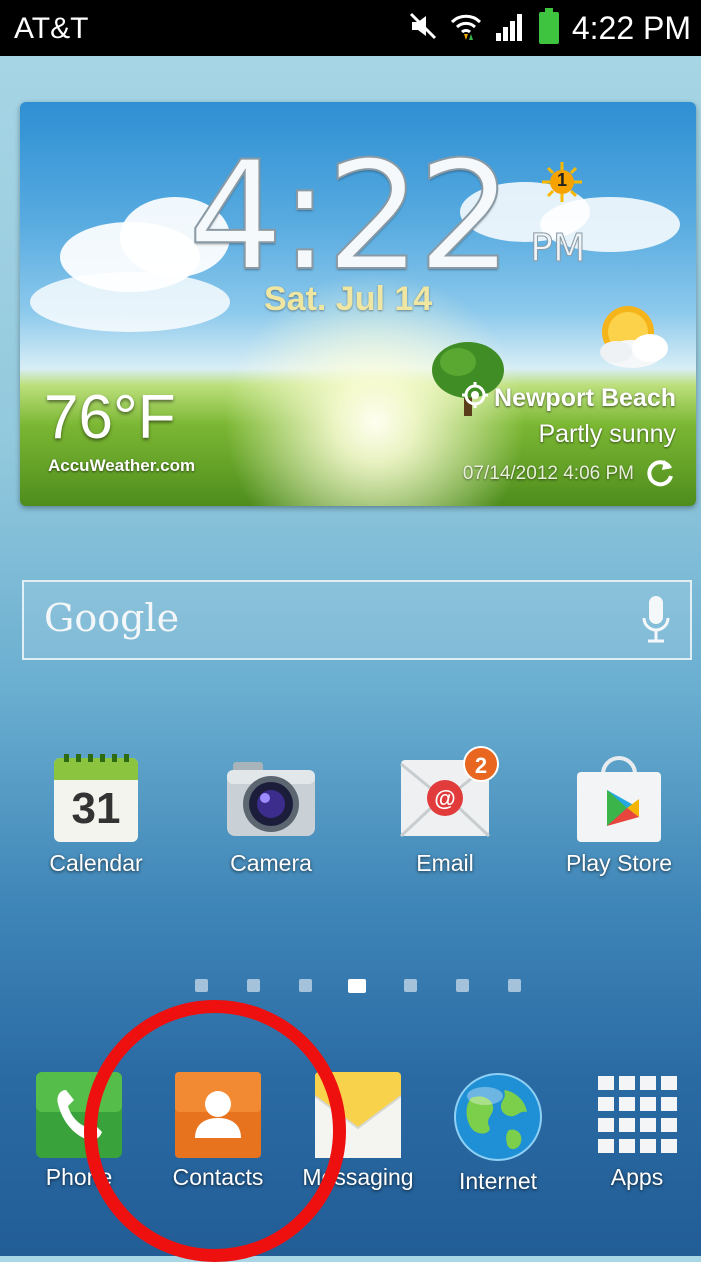  What do you see at coordinates (445, 863) in the screenshot?
I see `app-label: Email` at bounding box center [445, 863].